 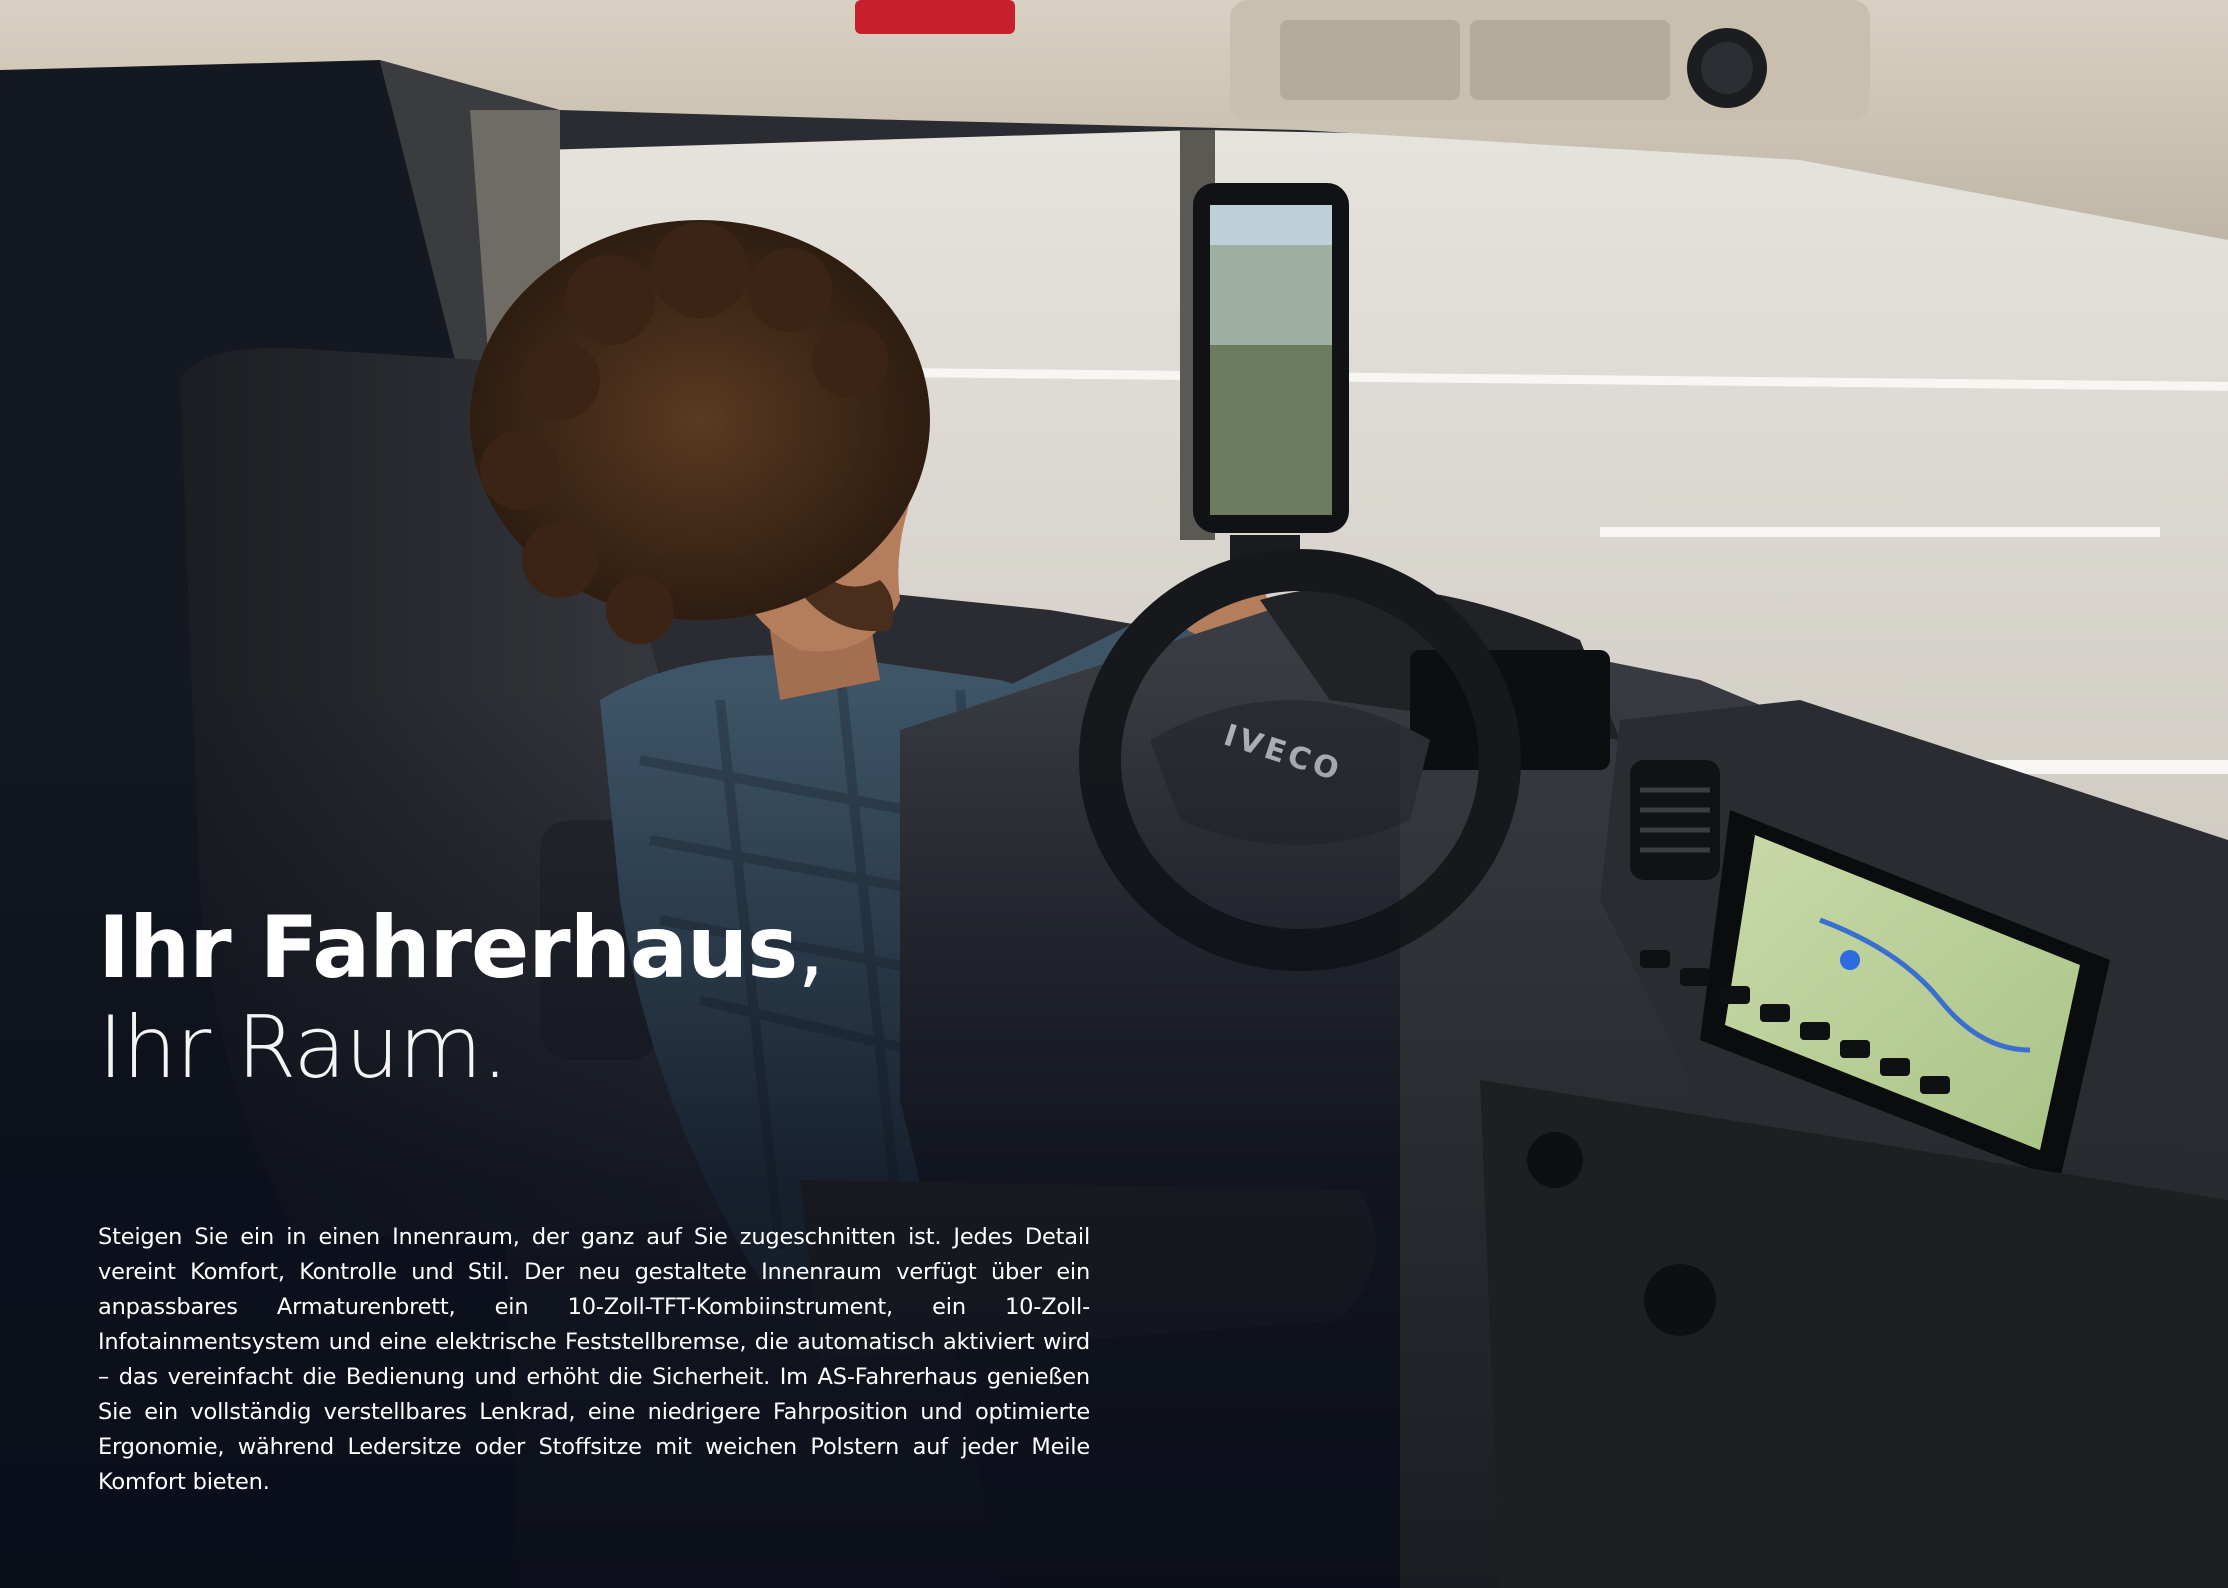 I want to click on headline-comma: ,, so click(x=810, y=948).